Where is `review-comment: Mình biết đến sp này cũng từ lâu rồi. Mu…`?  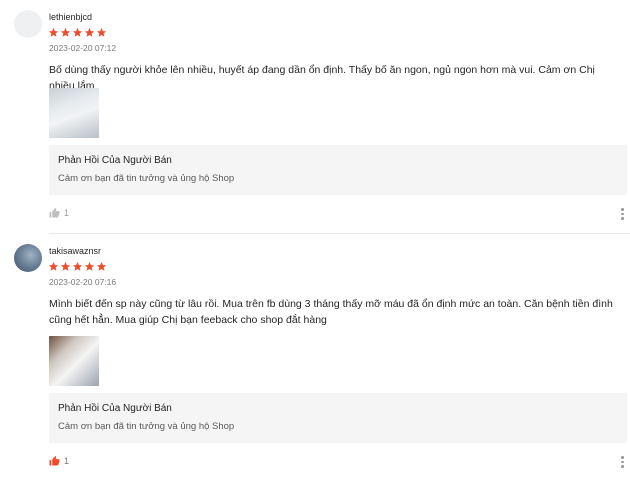 review-comment: Mình biết đến sp này cũng từ lâu rồi. Mu… is located at coordinates (331, 312).